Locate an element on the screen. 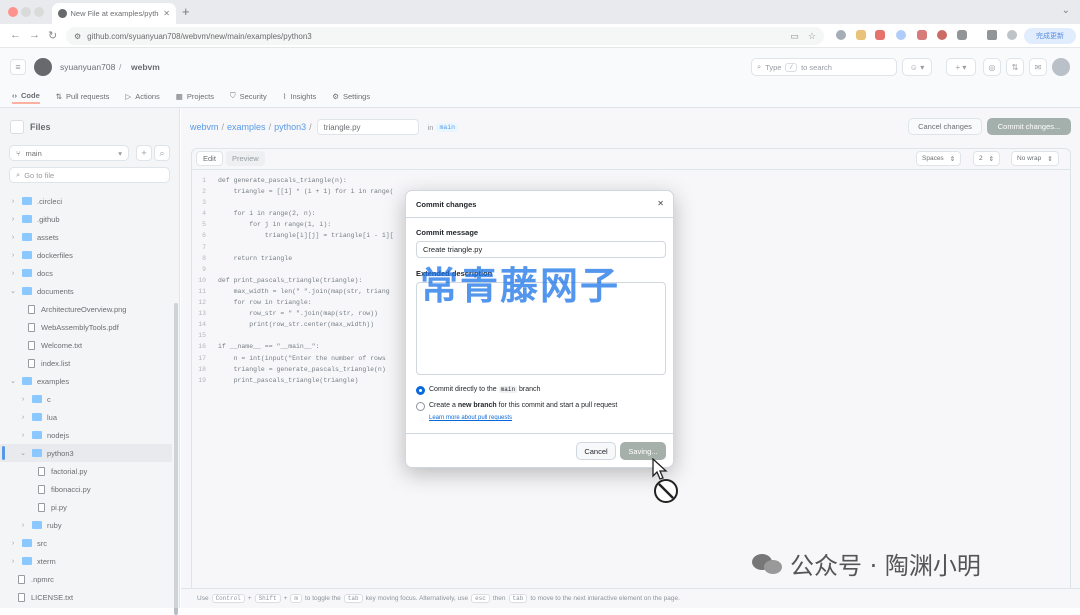  bookmark-star-icon: ☆ is located at coordinates (812, 36).